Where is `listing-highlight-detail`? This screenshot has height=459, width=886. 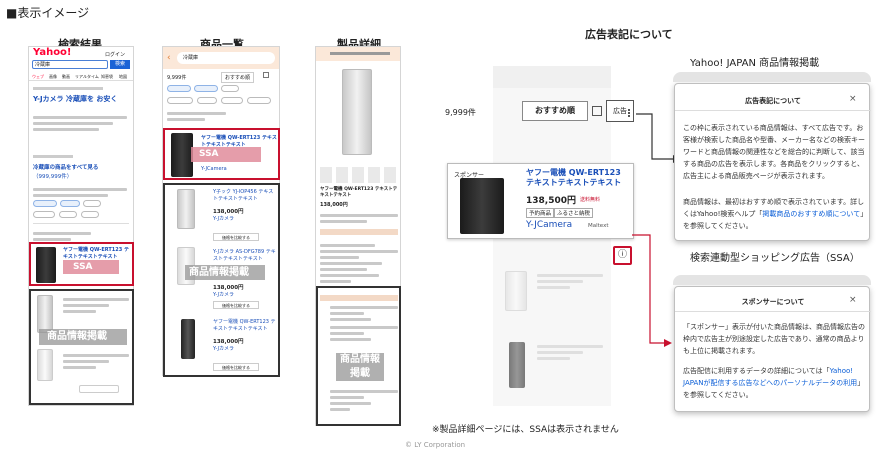
listing-highlight-detail is located at coordinates (358, 356).